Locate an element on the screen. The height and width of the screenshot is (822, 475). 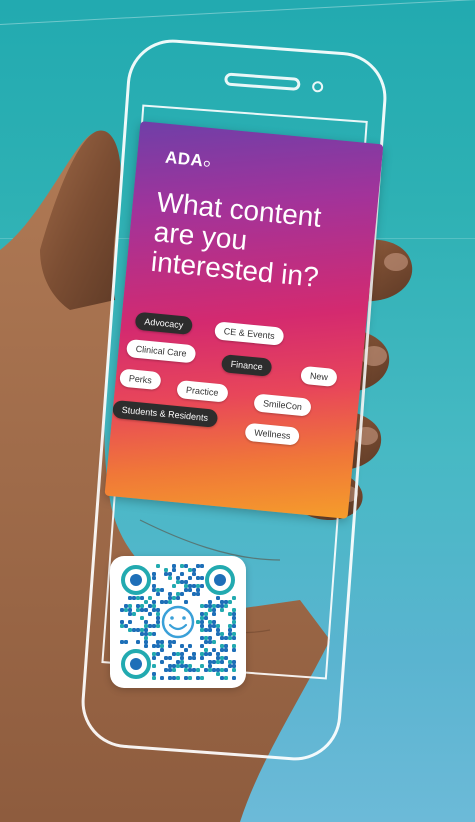
topic-chip-ce-events: CE & Events is located at coordinates (249, 333).